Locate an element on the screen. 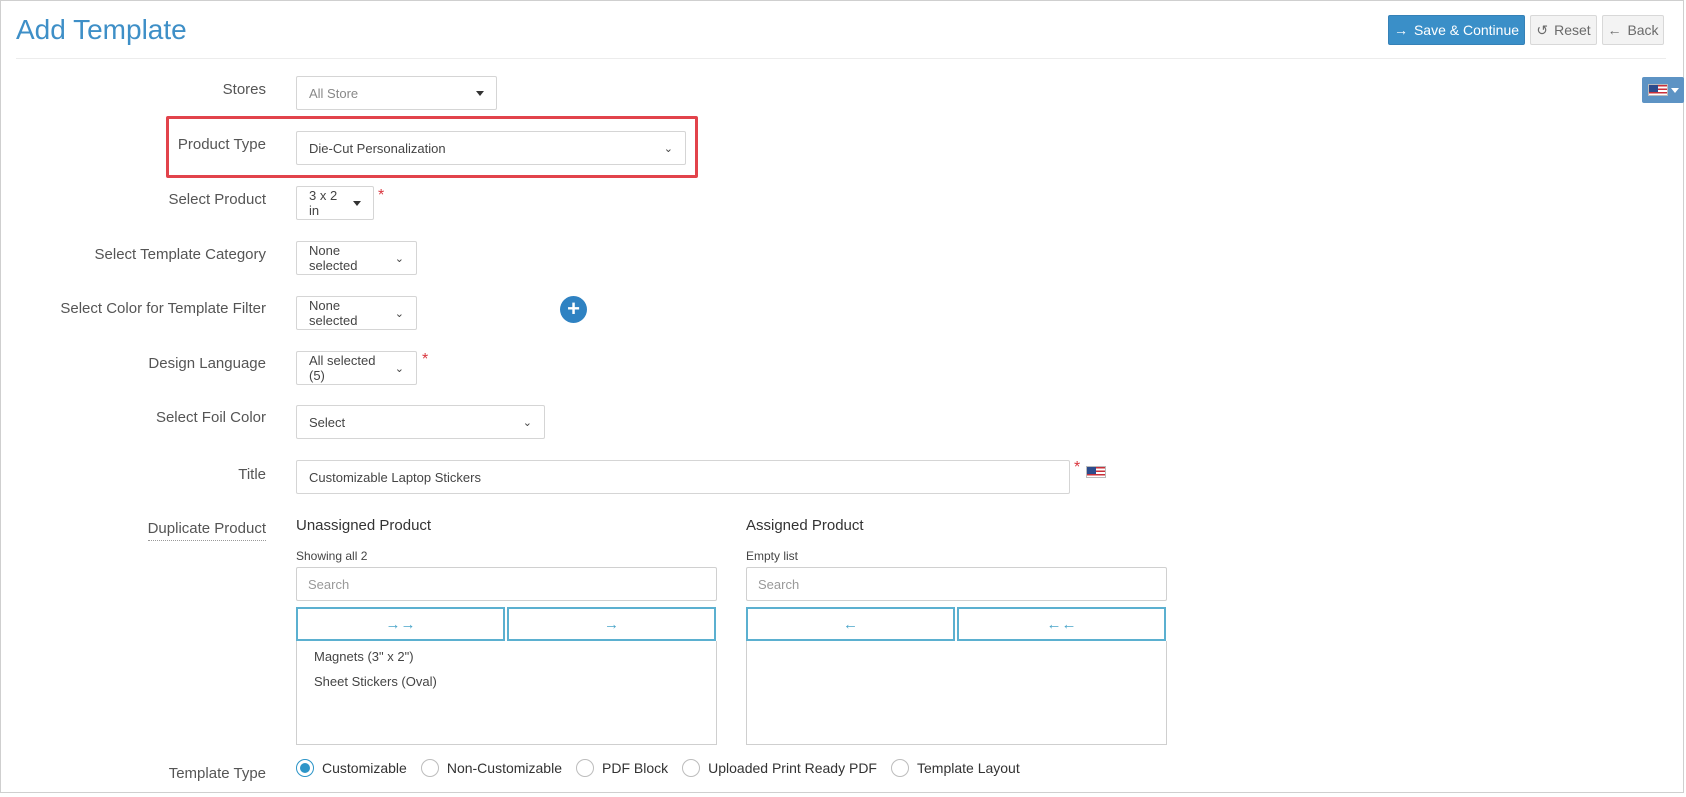 This screenshot has width=1686, height=797. product-type-value: Die-Cut Personalization is located at coordinates (377, 148).